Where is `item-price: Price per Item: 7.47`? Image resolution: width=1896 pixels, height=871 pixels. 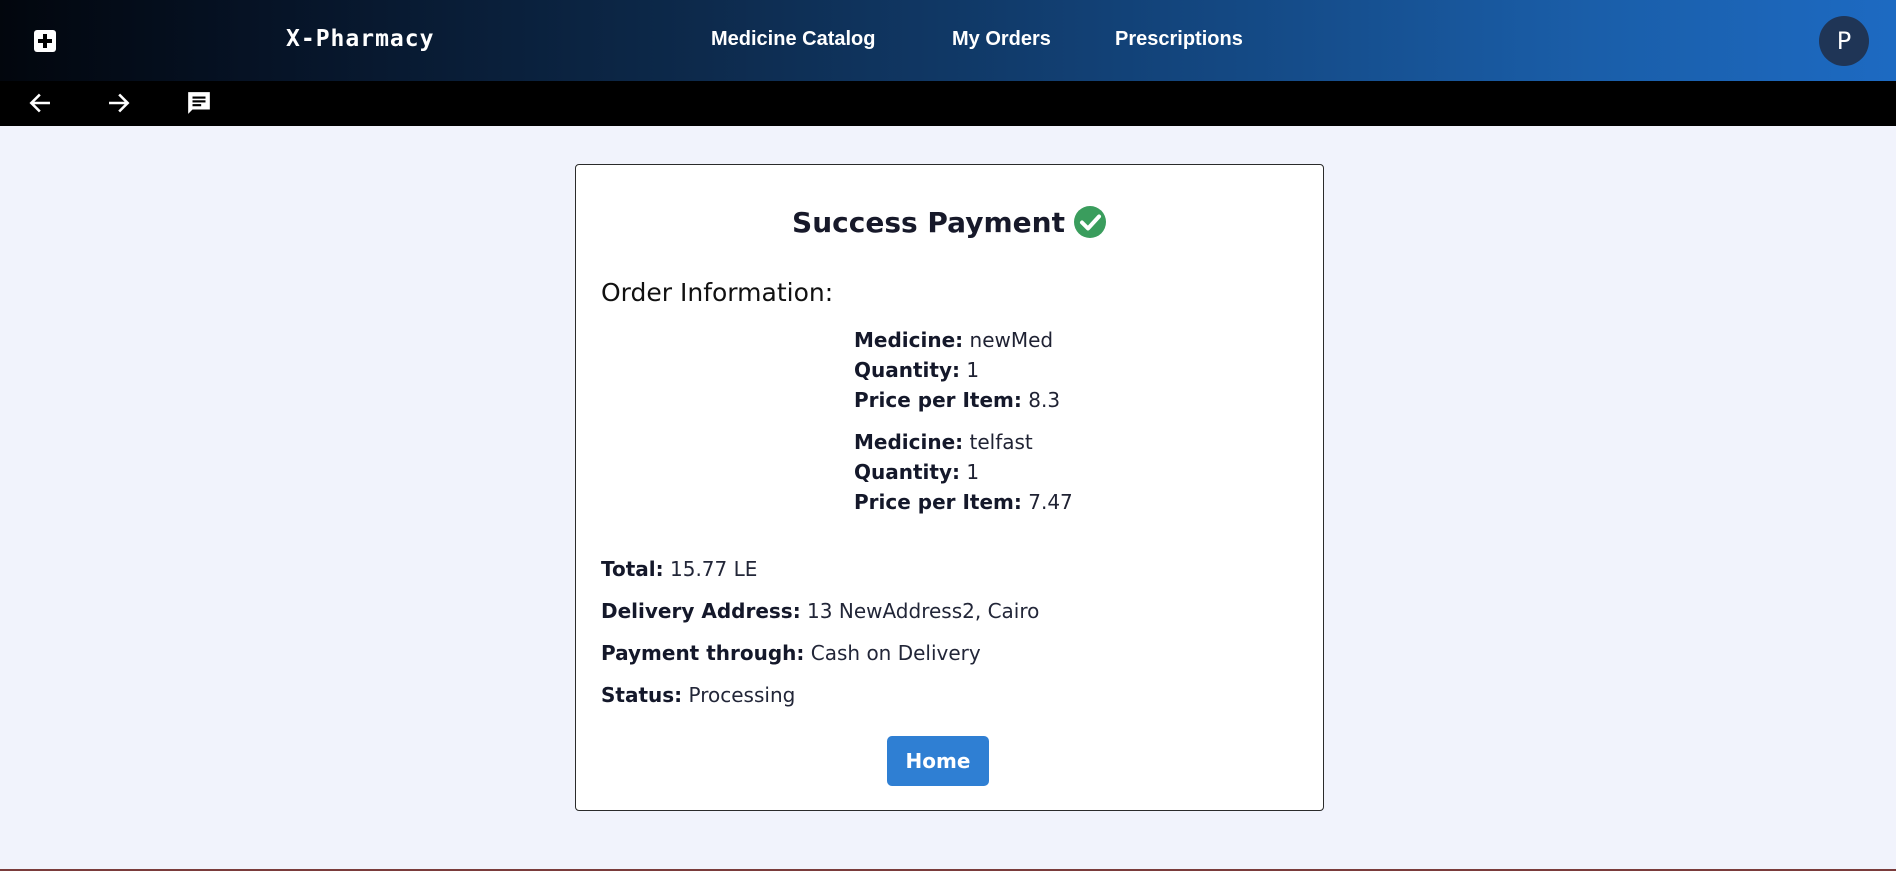
item-price: Price per Item: 7.47 is located at coordinates (963, 502).